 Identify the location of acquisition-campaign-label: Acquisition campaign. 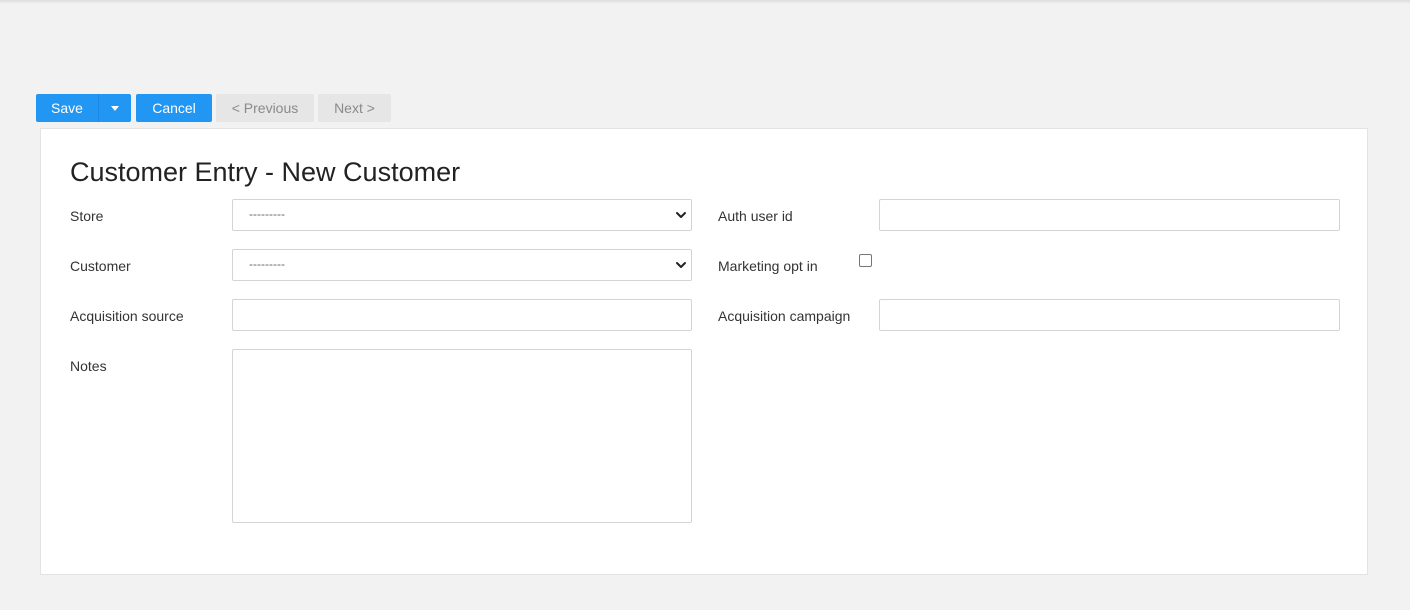
(784, 316).